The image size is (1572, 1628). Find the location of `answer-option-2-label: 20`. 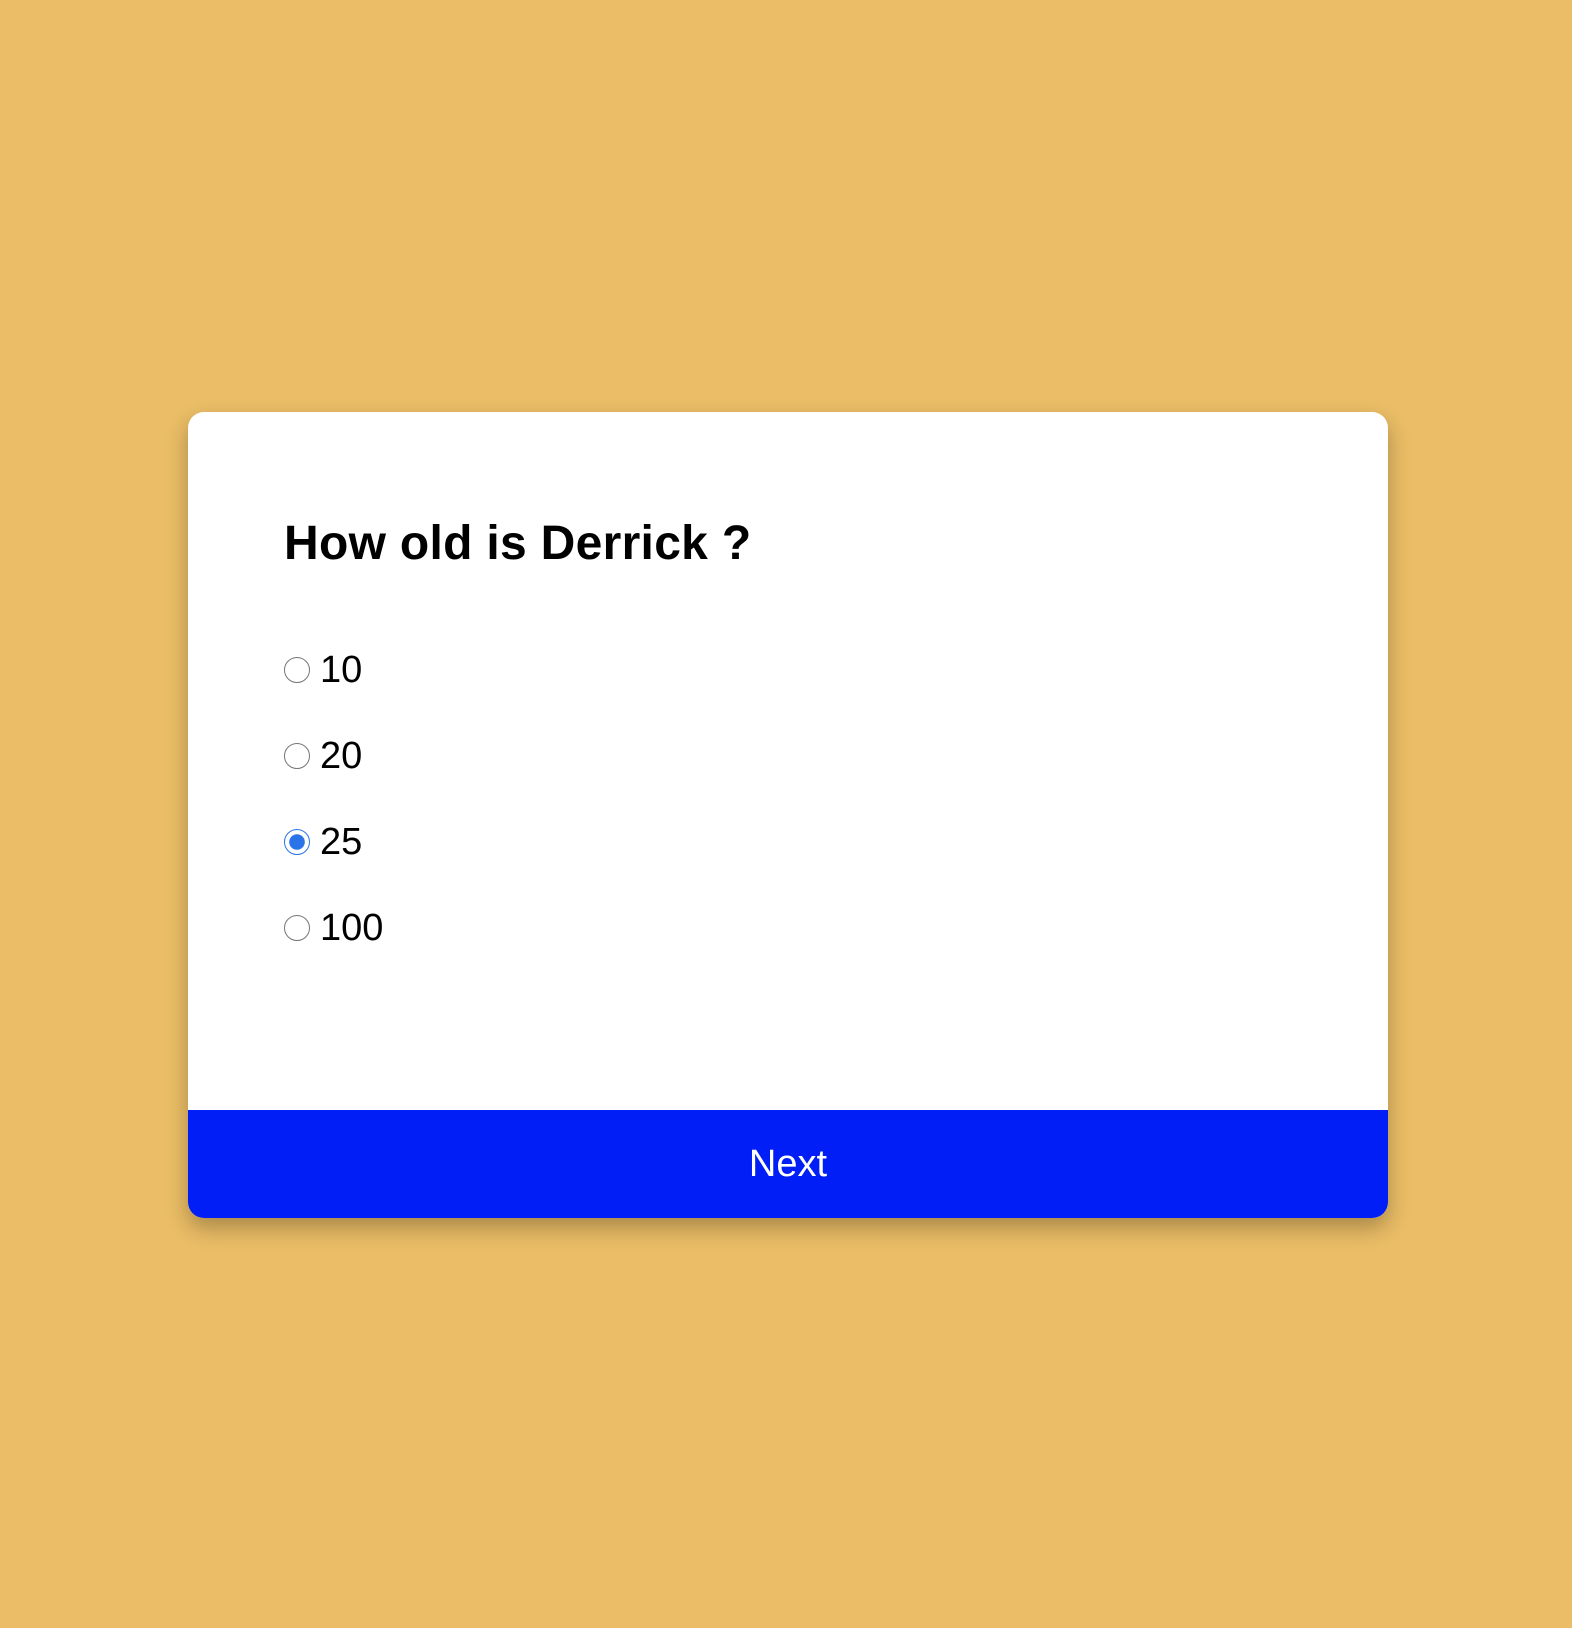

answer-option-2-label: 20 is located at coordinates (323, 756).